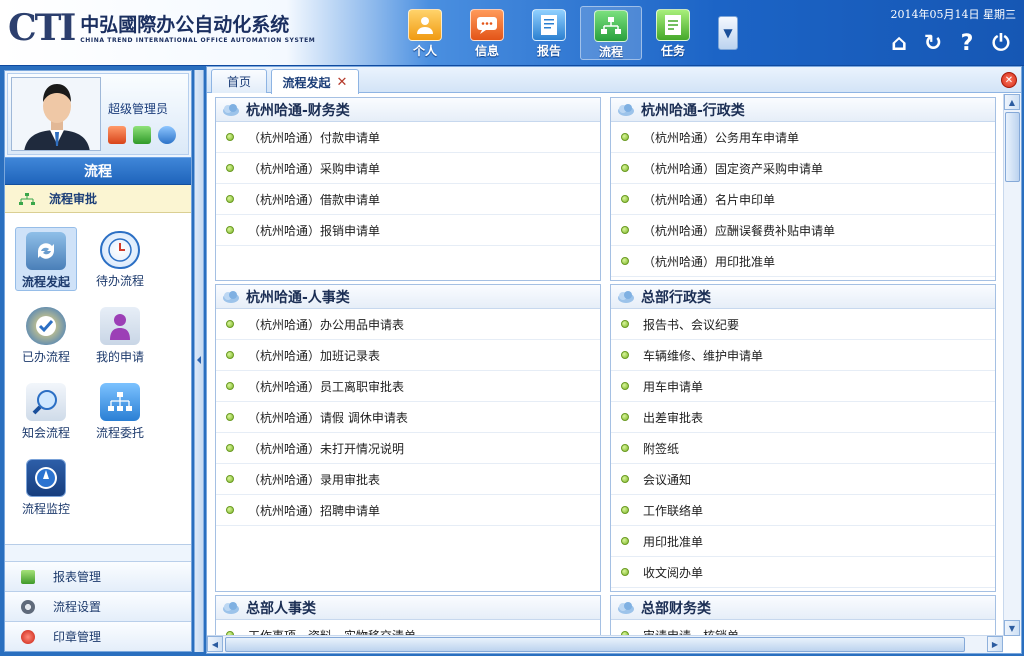 Image resolution: width=1024 pixels, height=656 pixels. I want to click on list-item: （杭州哈通）请假 调休申请表, so click(408, 417).